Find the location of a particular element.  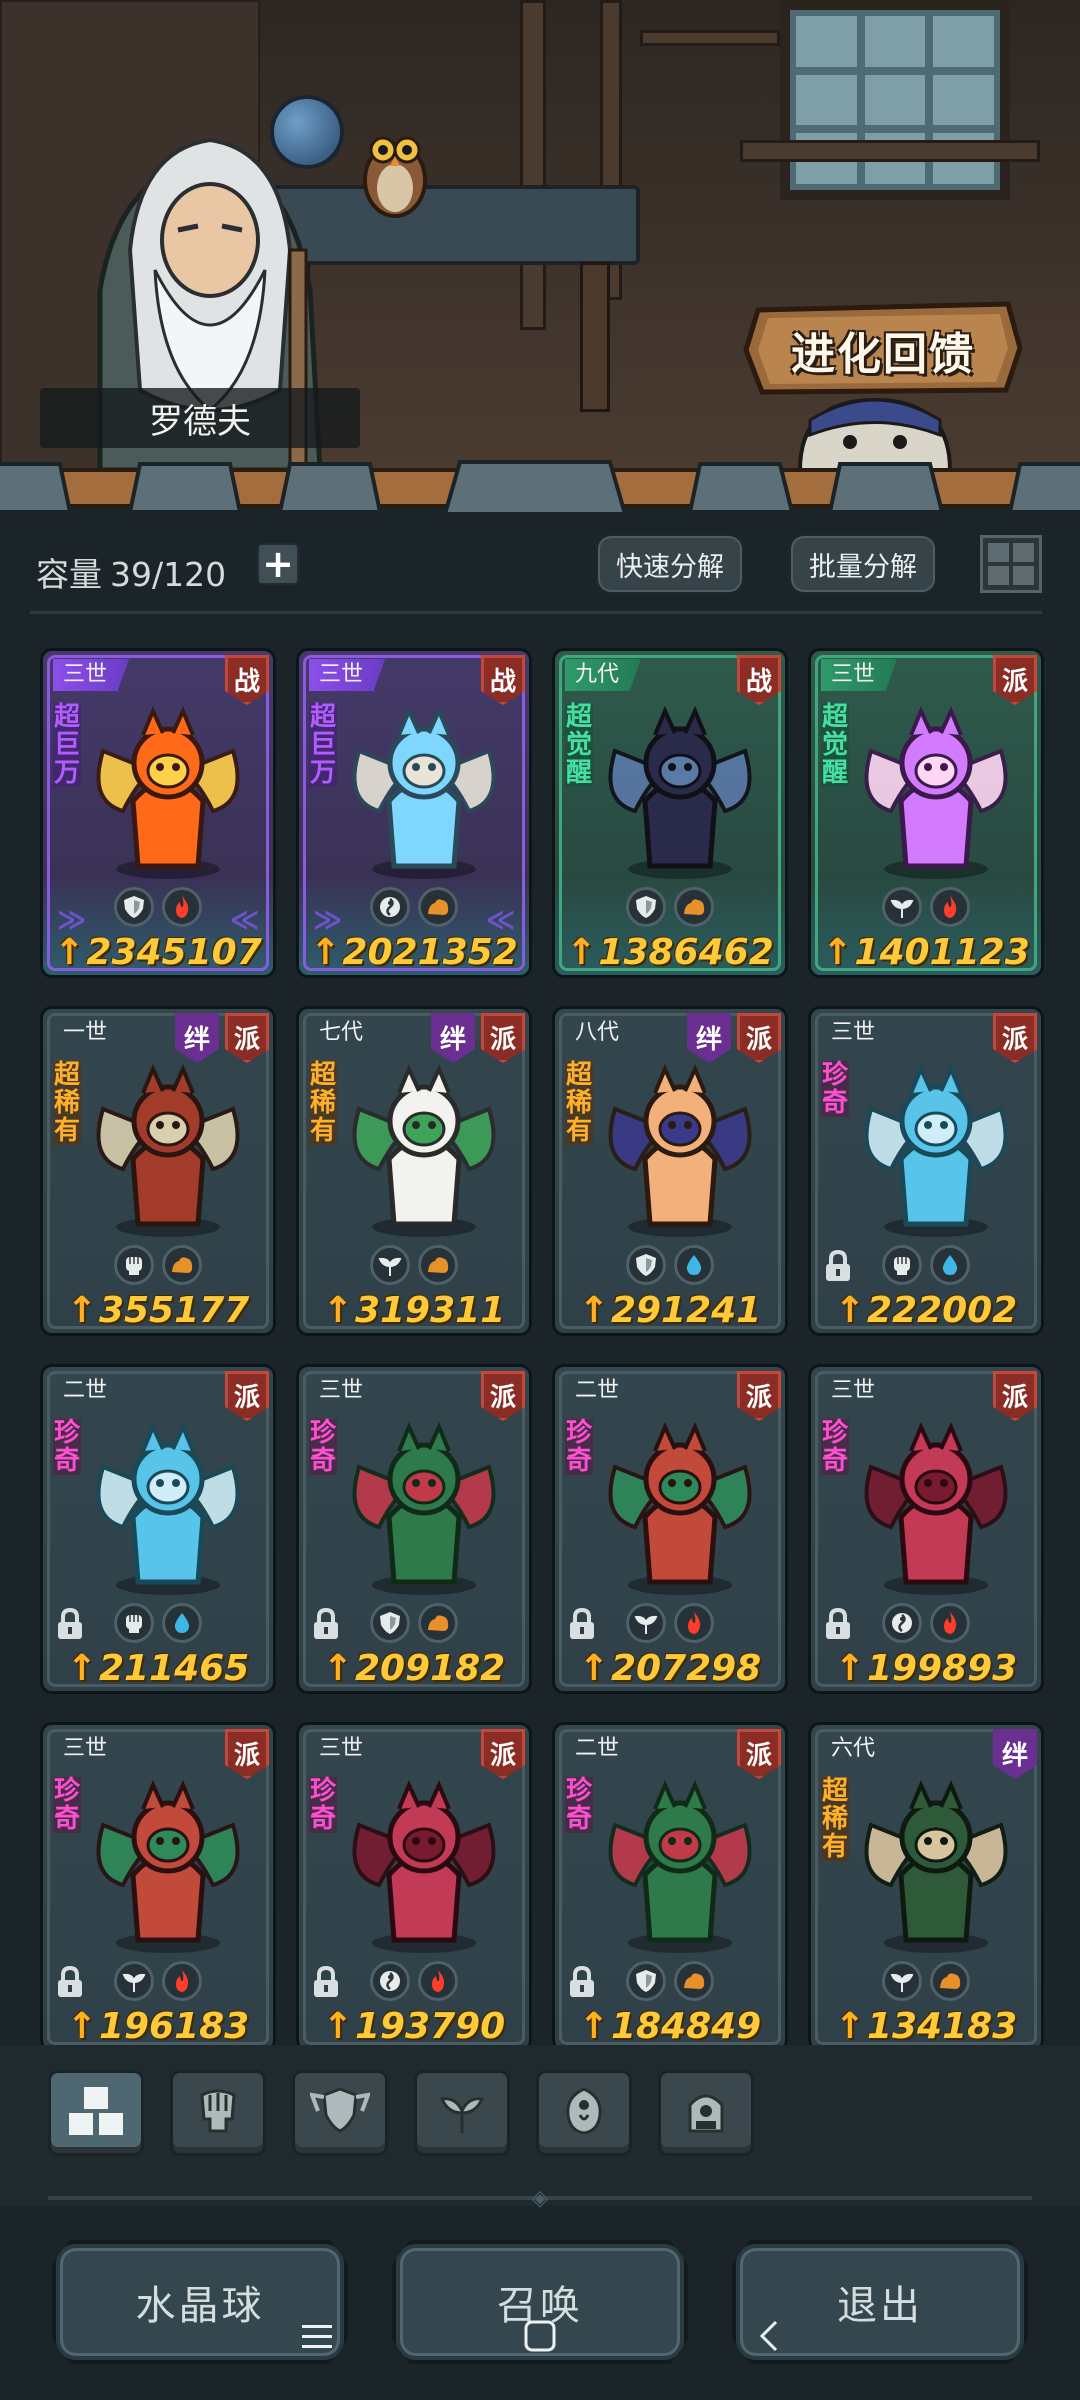

creature-peek-icon is located at coordinates (875, 433).